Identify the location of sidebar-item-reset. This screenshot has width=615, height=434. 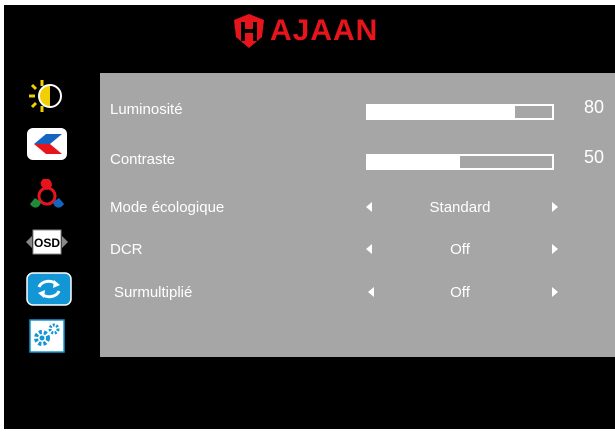
(49, 289).